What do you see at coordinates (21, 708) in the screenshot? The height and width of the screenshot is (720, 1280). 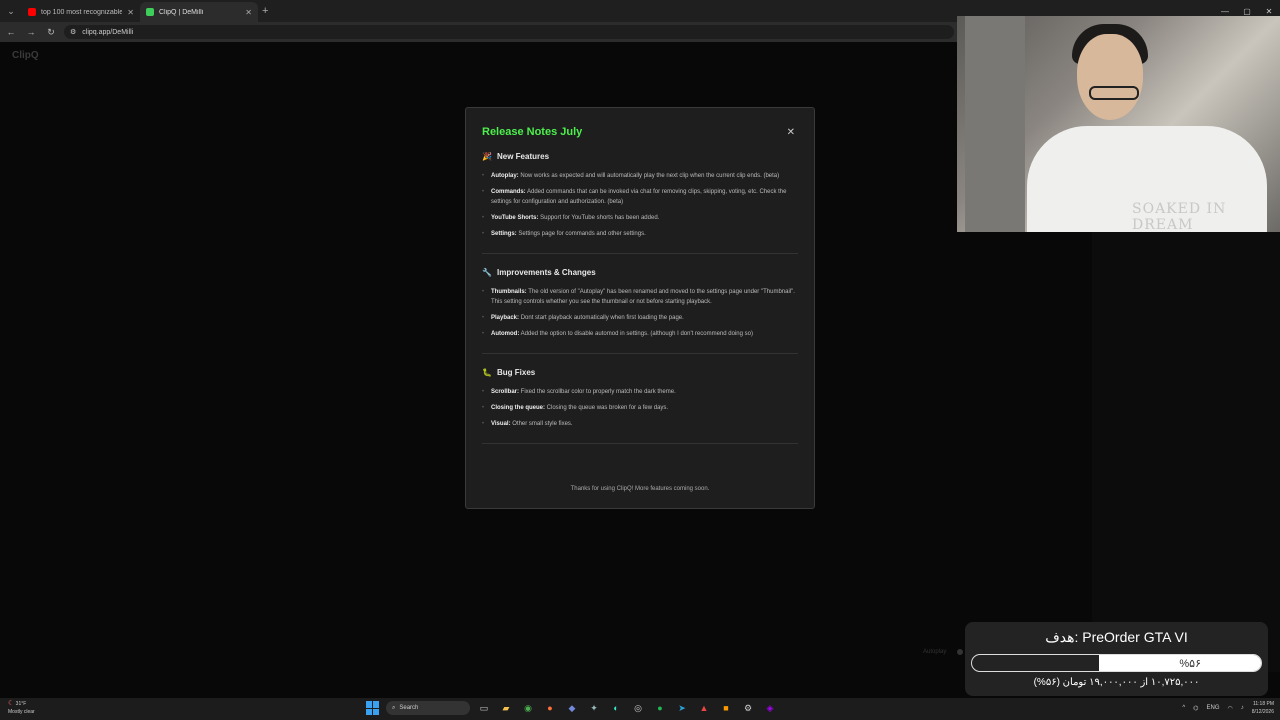 I see `weather-widget: ☾ 31°F Mostly clear` at bounding box center [21, 708].